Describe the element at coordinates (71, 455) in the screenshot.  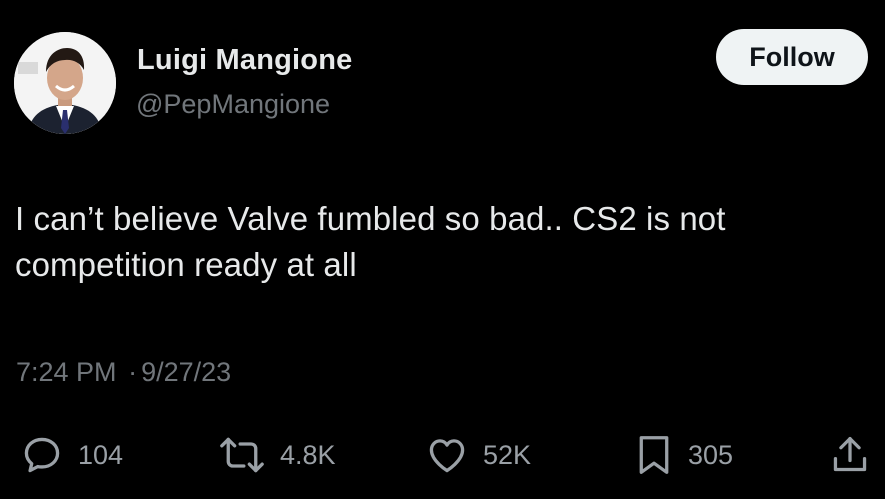
I see `reply-button: 104` at that location.